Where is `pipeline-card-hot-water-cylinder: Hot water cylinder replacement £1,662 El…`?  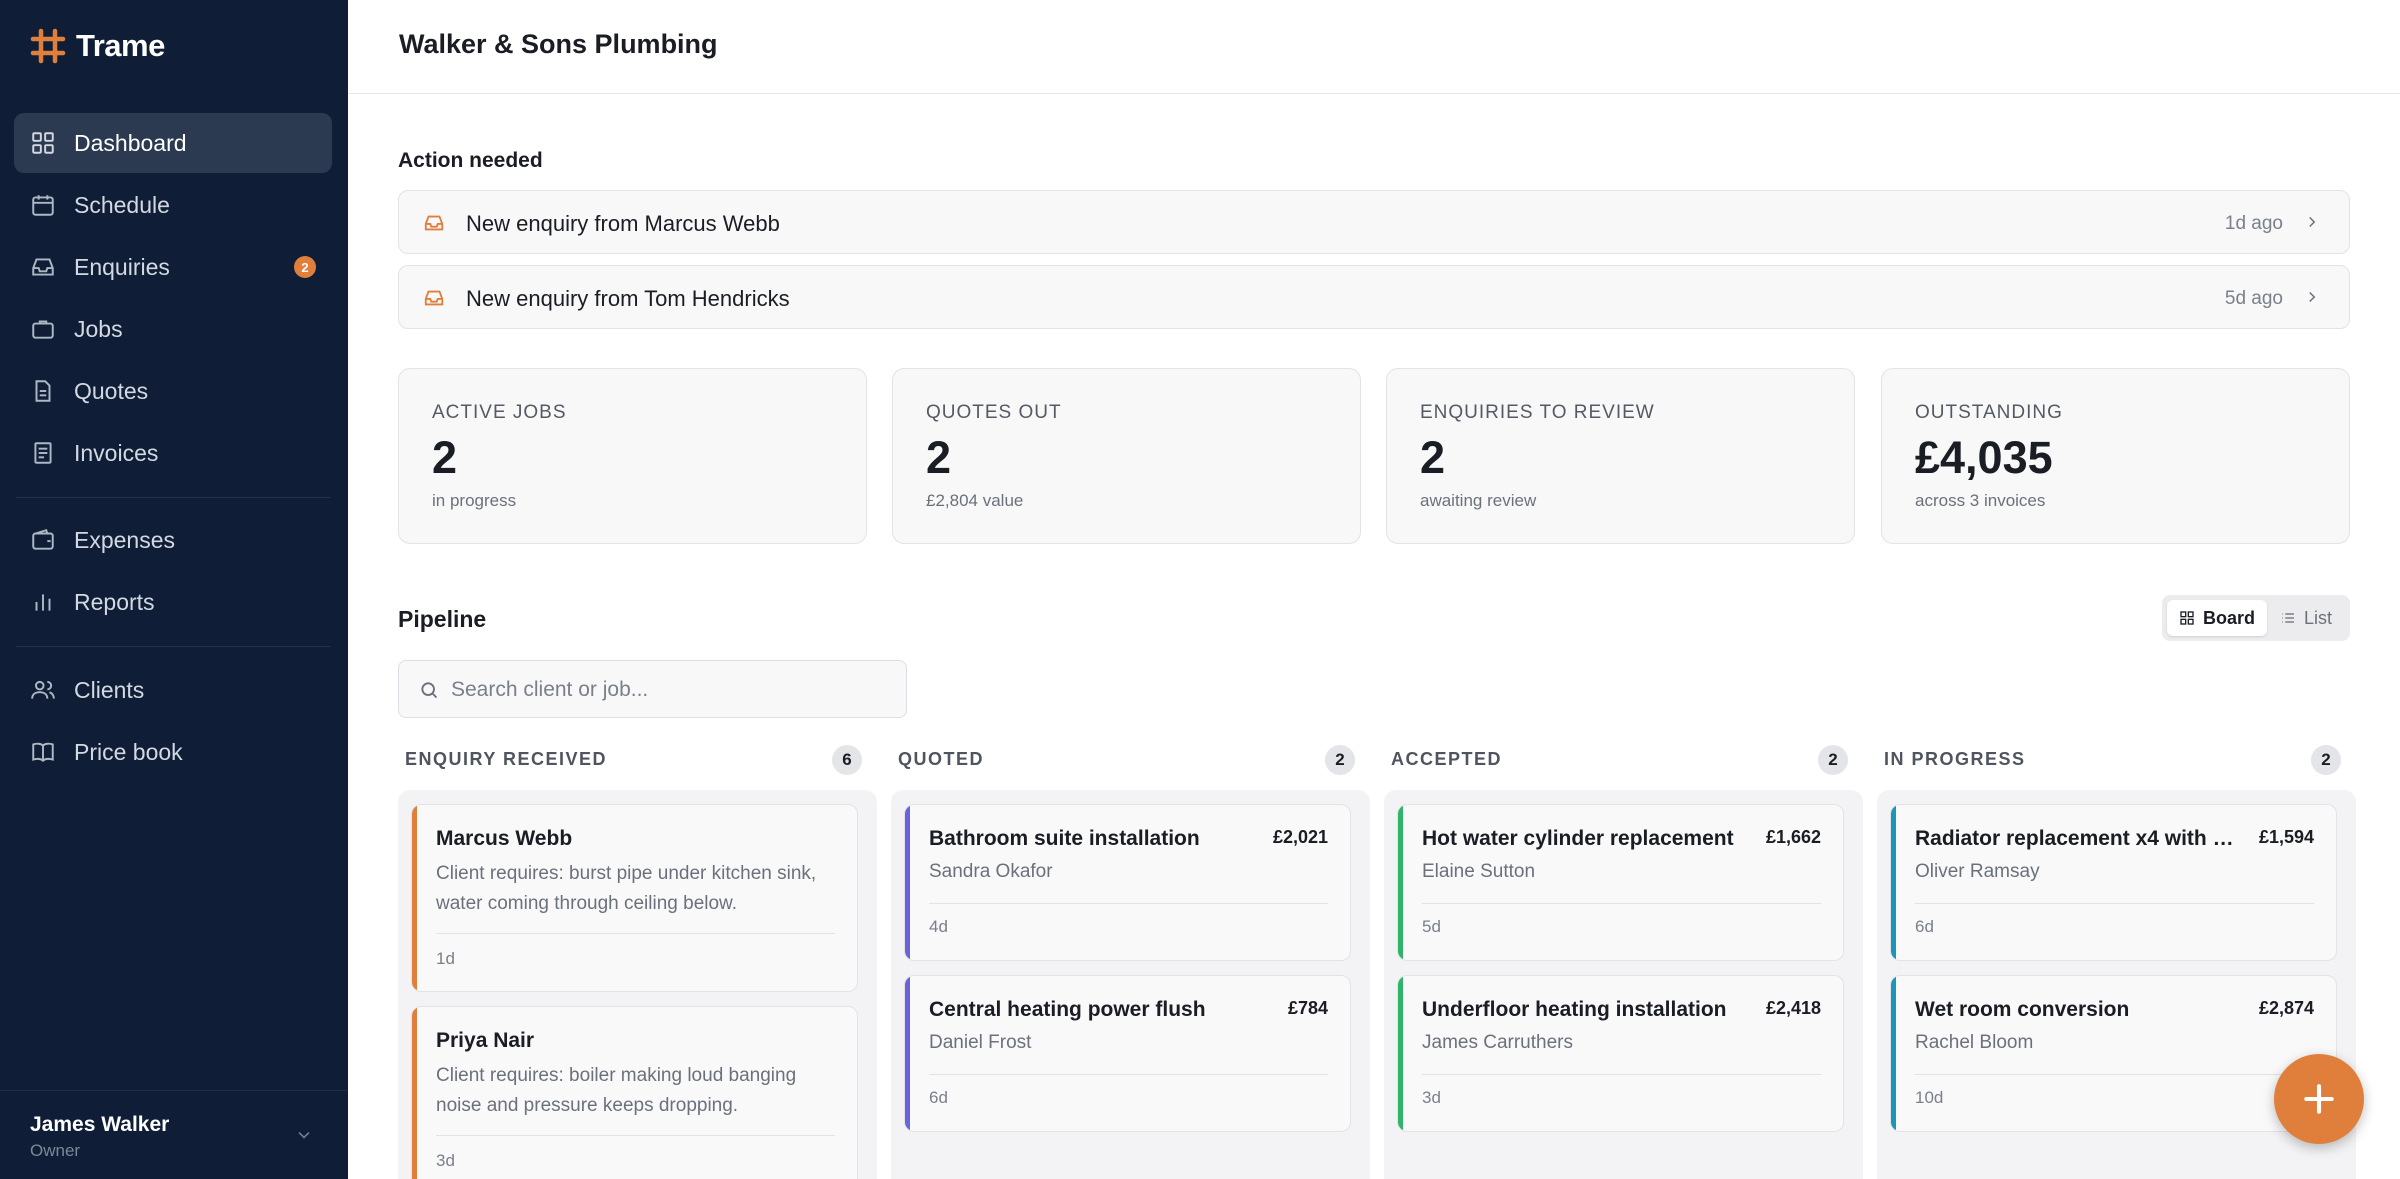 pipeline-card-hot-water-cylinder: Hot water cylinder replacement £1,662 El… is located at coordinates (1620, 882).